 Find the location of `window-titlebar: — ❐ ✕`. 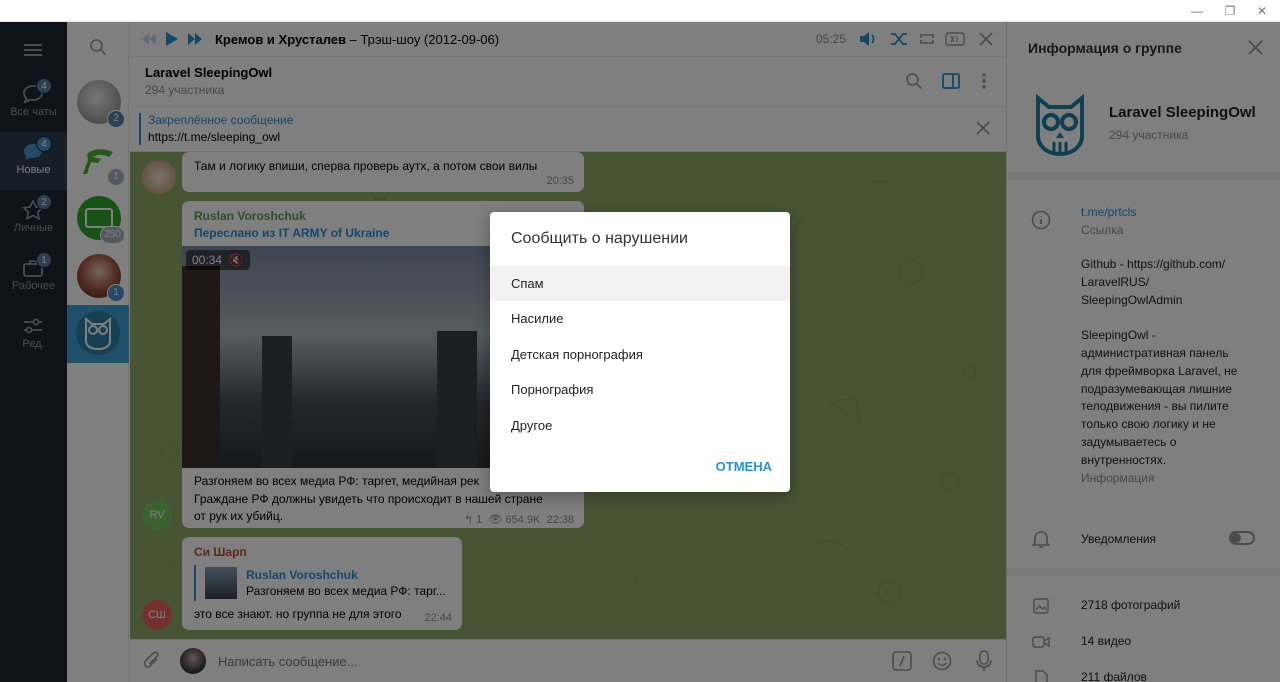

window-titlebar: — ❐ ✕ is located at coordinates (640, 11).